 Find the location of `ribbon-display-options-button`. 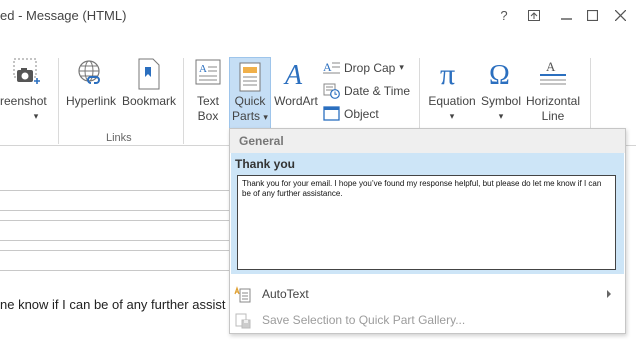

ribbon-display-options-button is located at coordinates (534, 16).